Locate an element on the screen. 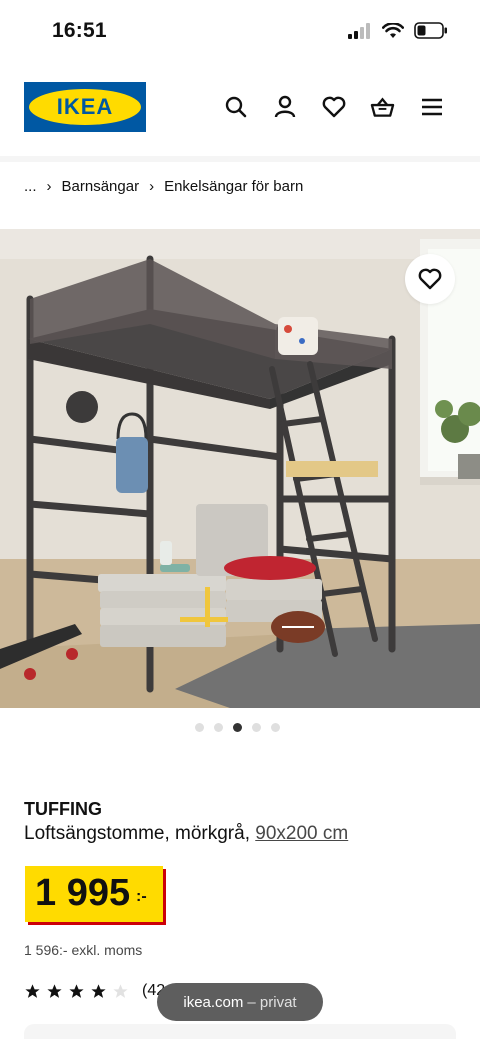 This screenshot has width=480, height=1039. price-tag: 1 995 :- is located at coordinates (94, 894).